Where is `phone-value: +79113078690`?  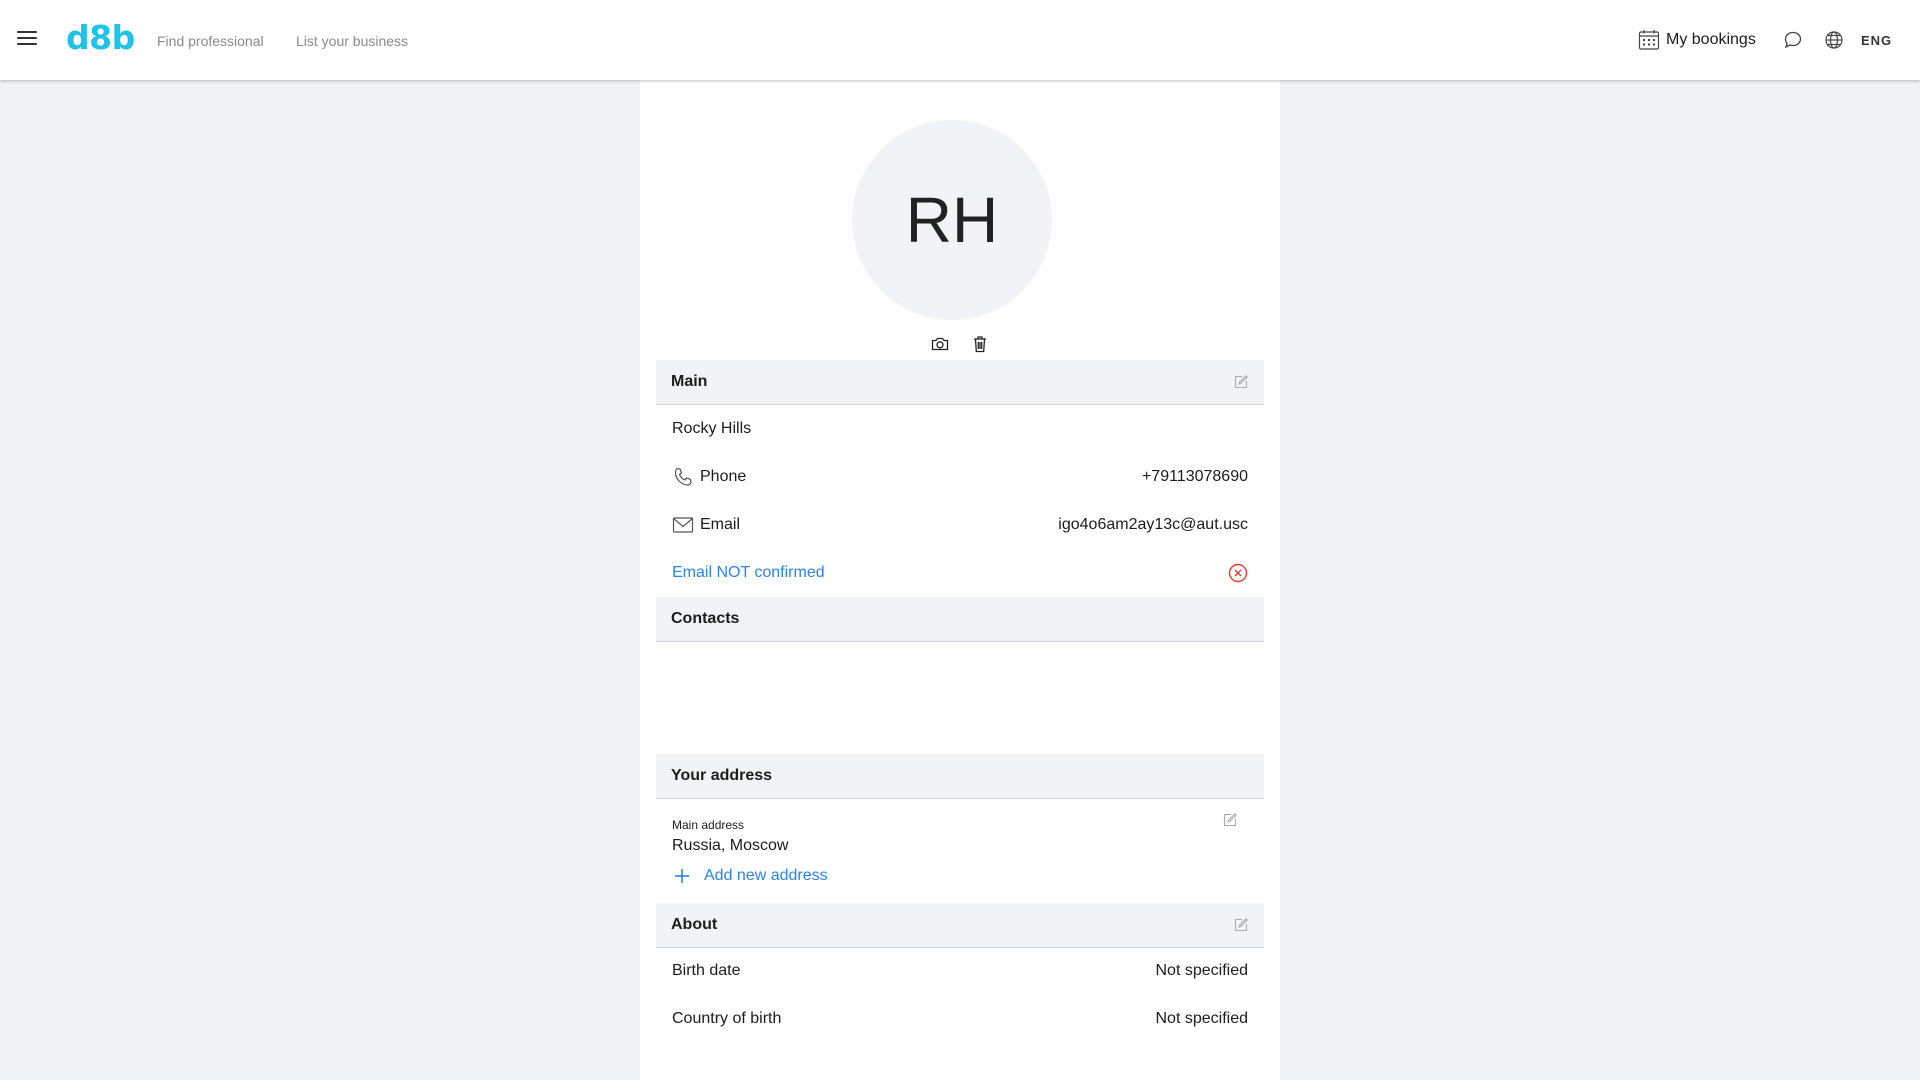
phone-value: +79113078690 is located at coordinates (1194, 476).